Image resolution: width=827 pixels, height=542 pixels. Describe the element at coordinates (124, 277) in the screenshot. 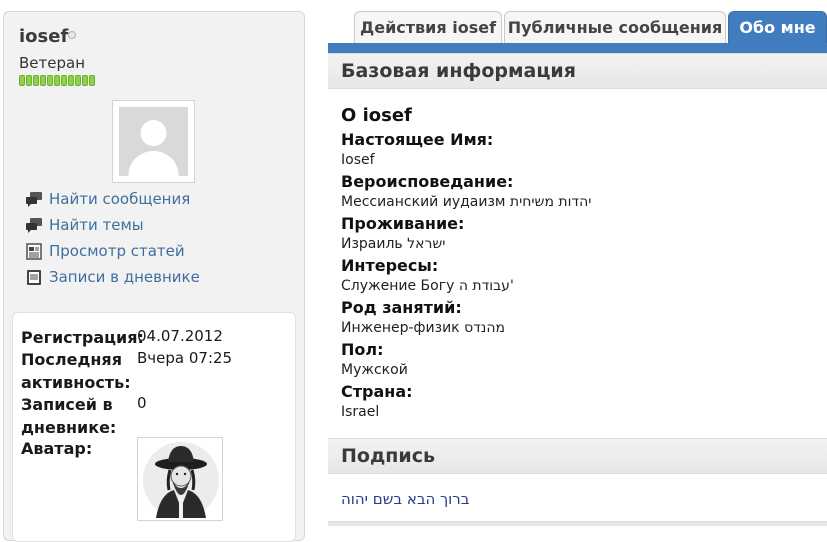

I see `blog-entries-label: Записи в дневнике` at that location.